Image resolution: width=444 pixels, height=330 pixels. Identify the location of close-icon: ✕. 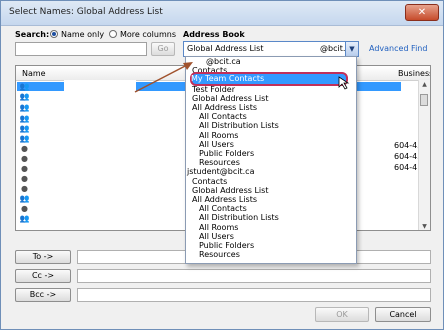
(422, 12).